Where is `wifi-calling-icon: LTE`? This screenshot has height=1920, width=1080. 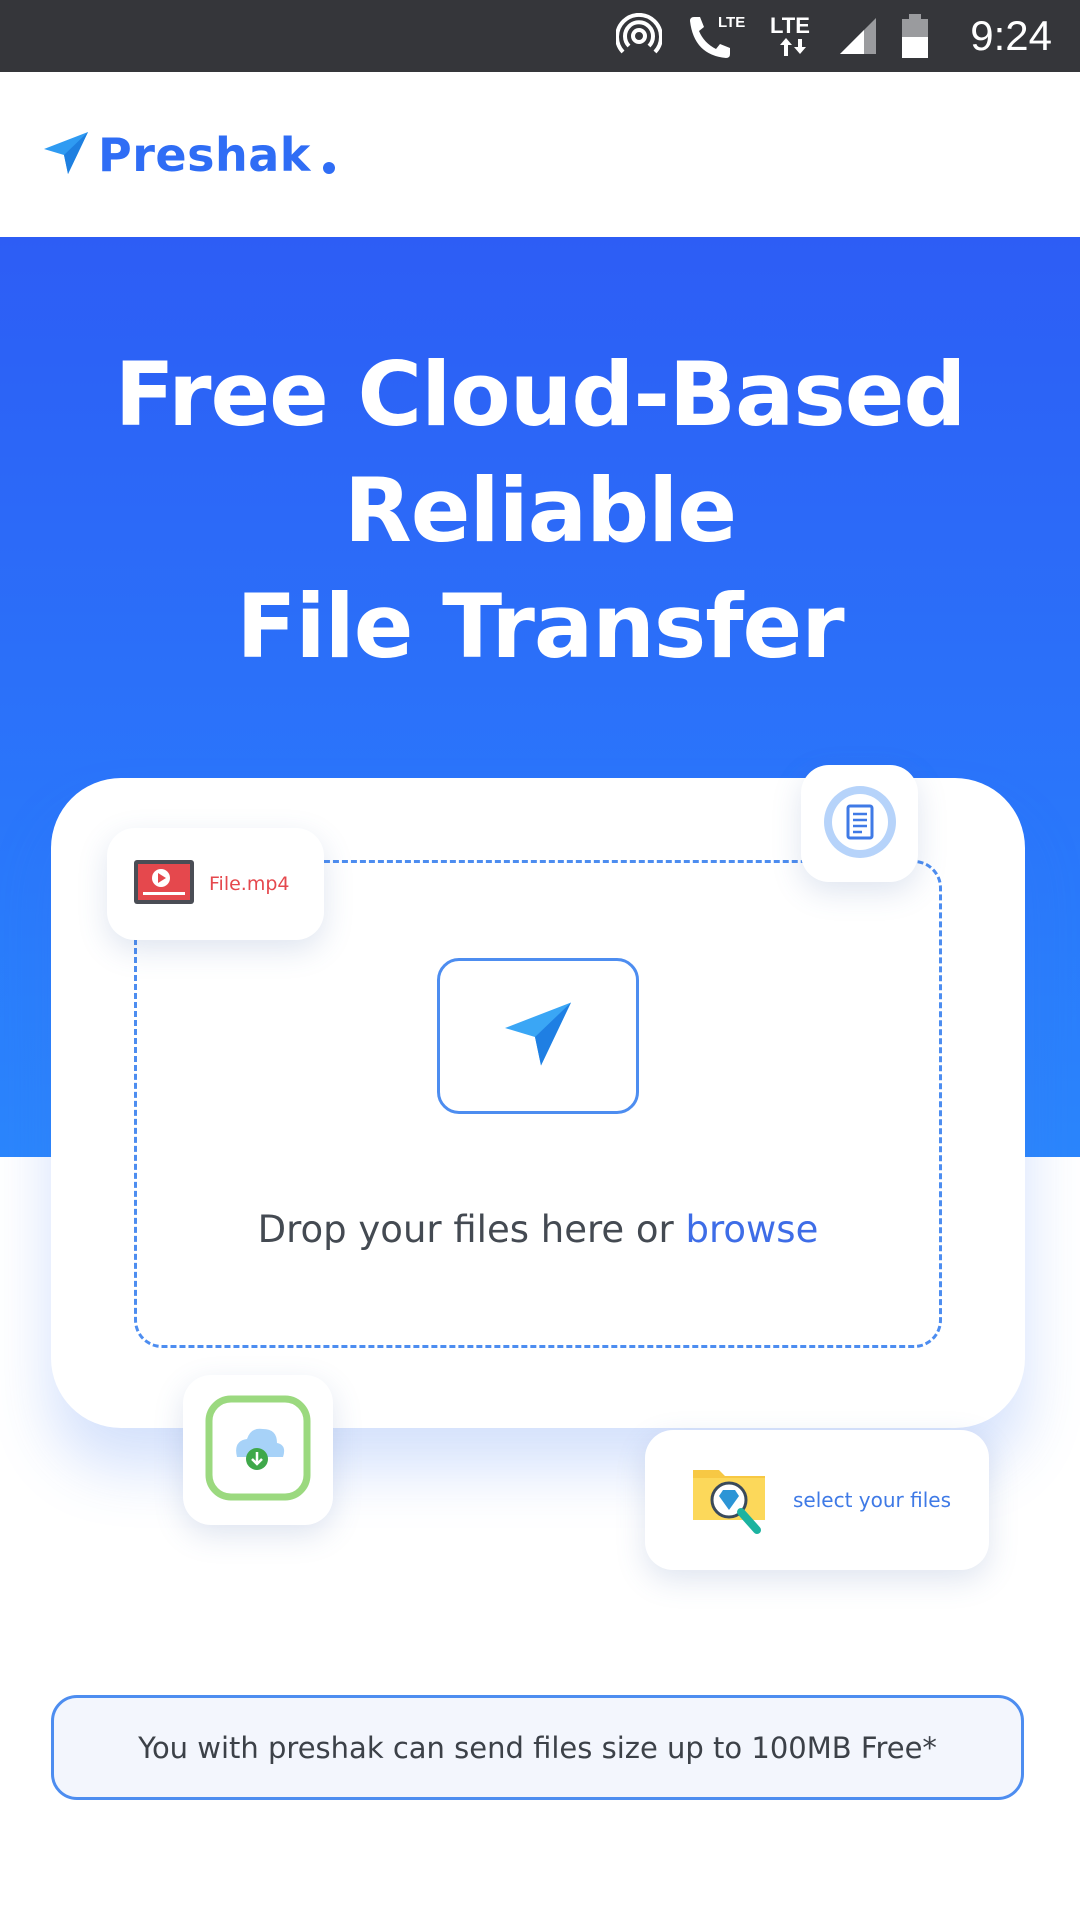 wifi-calling-icon: LTE is located at coordinates (715, 36).